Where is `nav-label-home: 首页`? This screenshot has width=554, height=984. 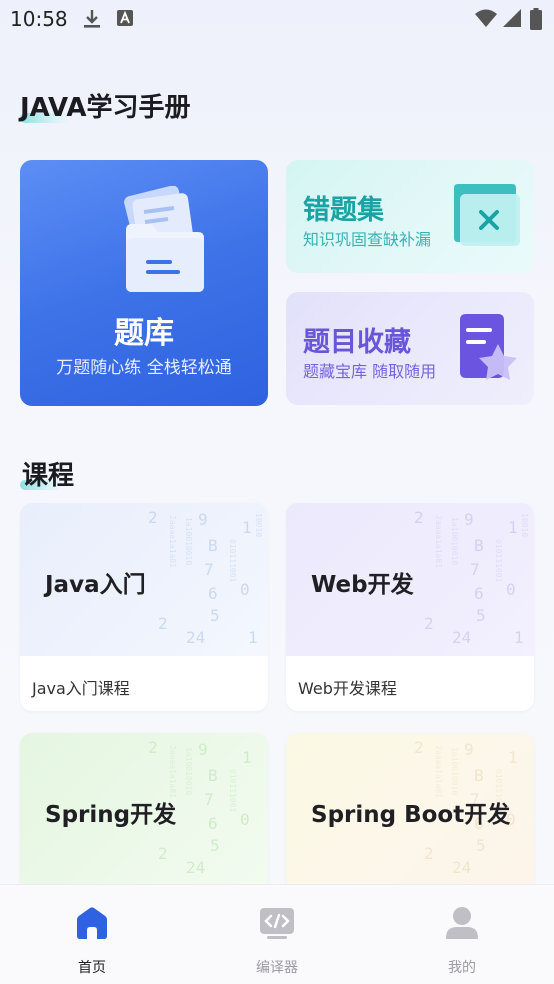
nav-label-home: 首页 is located at coordinates (92, 968).